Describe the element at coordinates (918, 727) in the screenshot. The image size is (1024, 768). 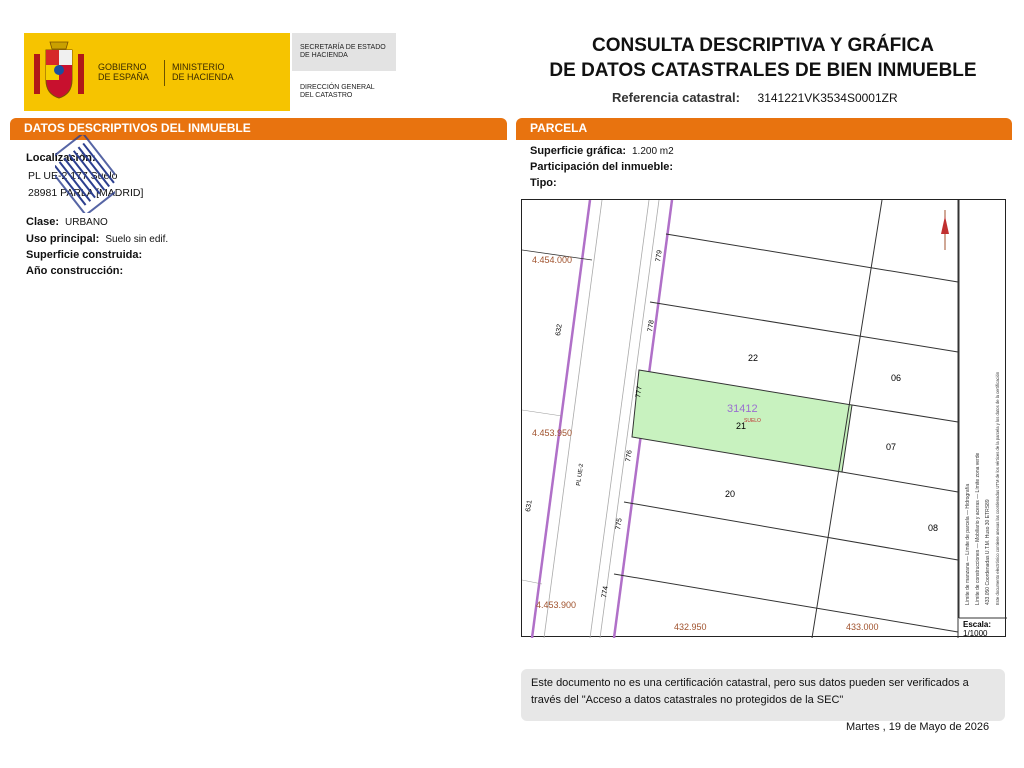
I see `document-date: Martes , 19 de Mayo de 2026` at that location.